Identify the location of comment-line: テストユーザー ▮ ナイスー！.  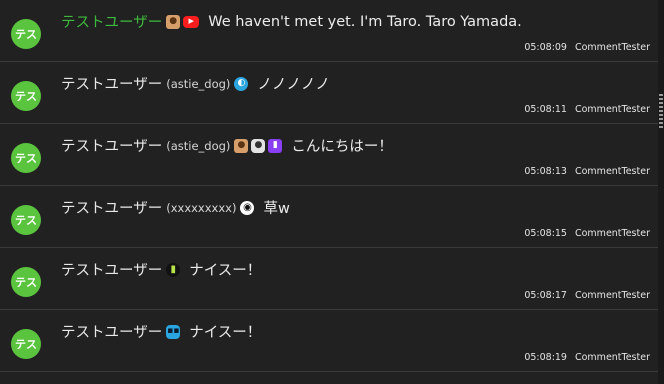
(355, 269).